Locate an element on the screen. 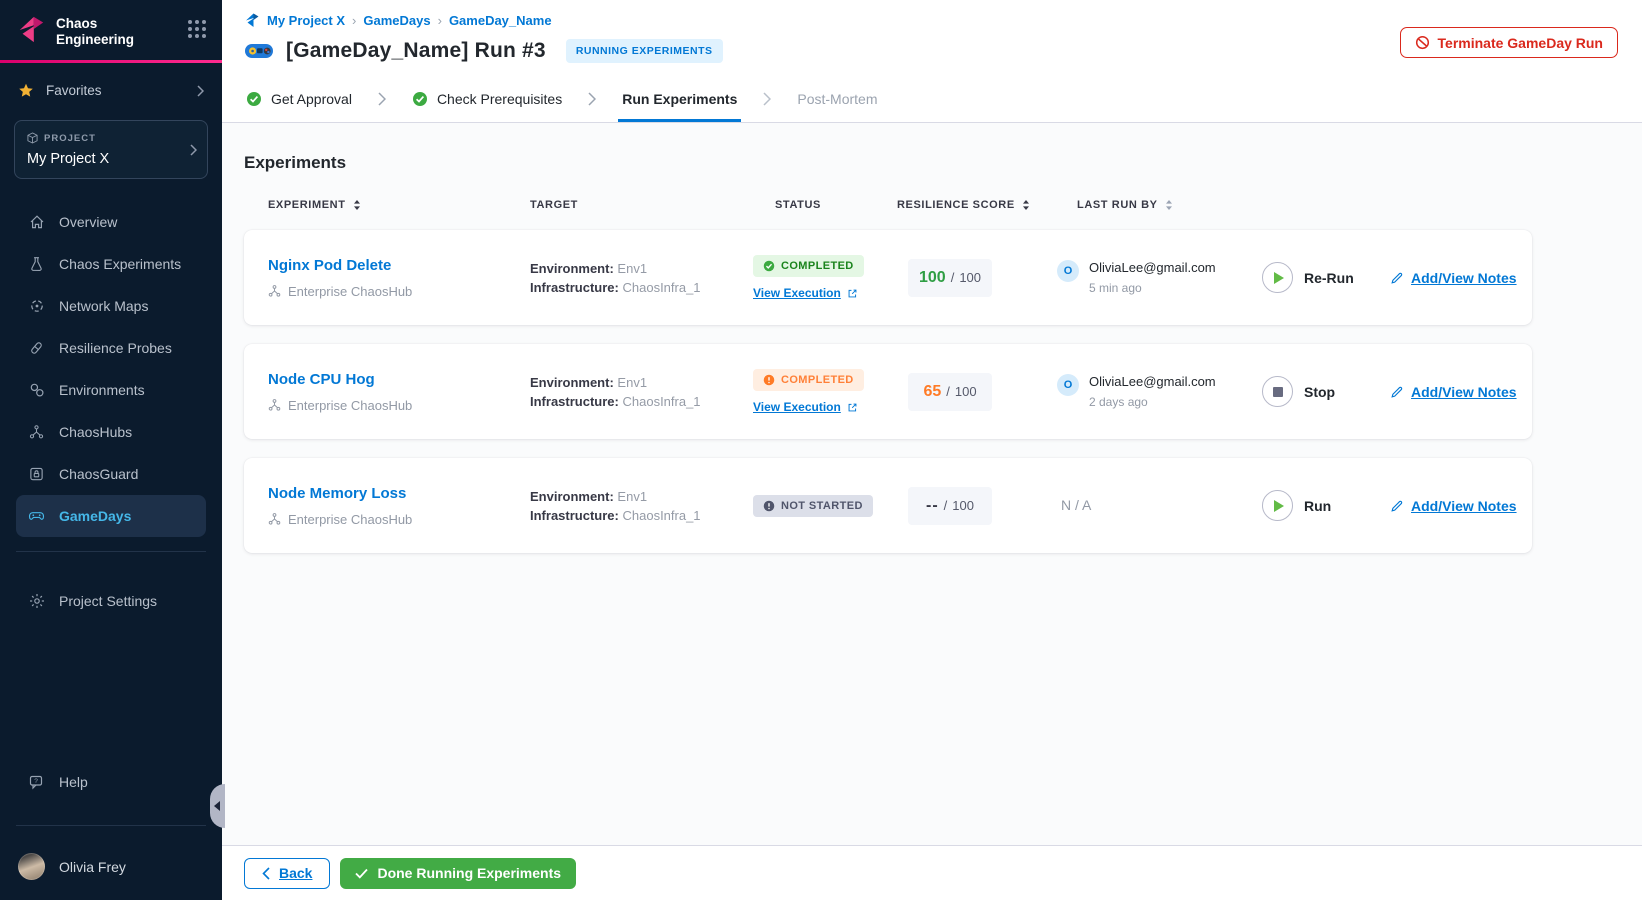  column-header-status: STATUS is located at coordinates (798, 205).